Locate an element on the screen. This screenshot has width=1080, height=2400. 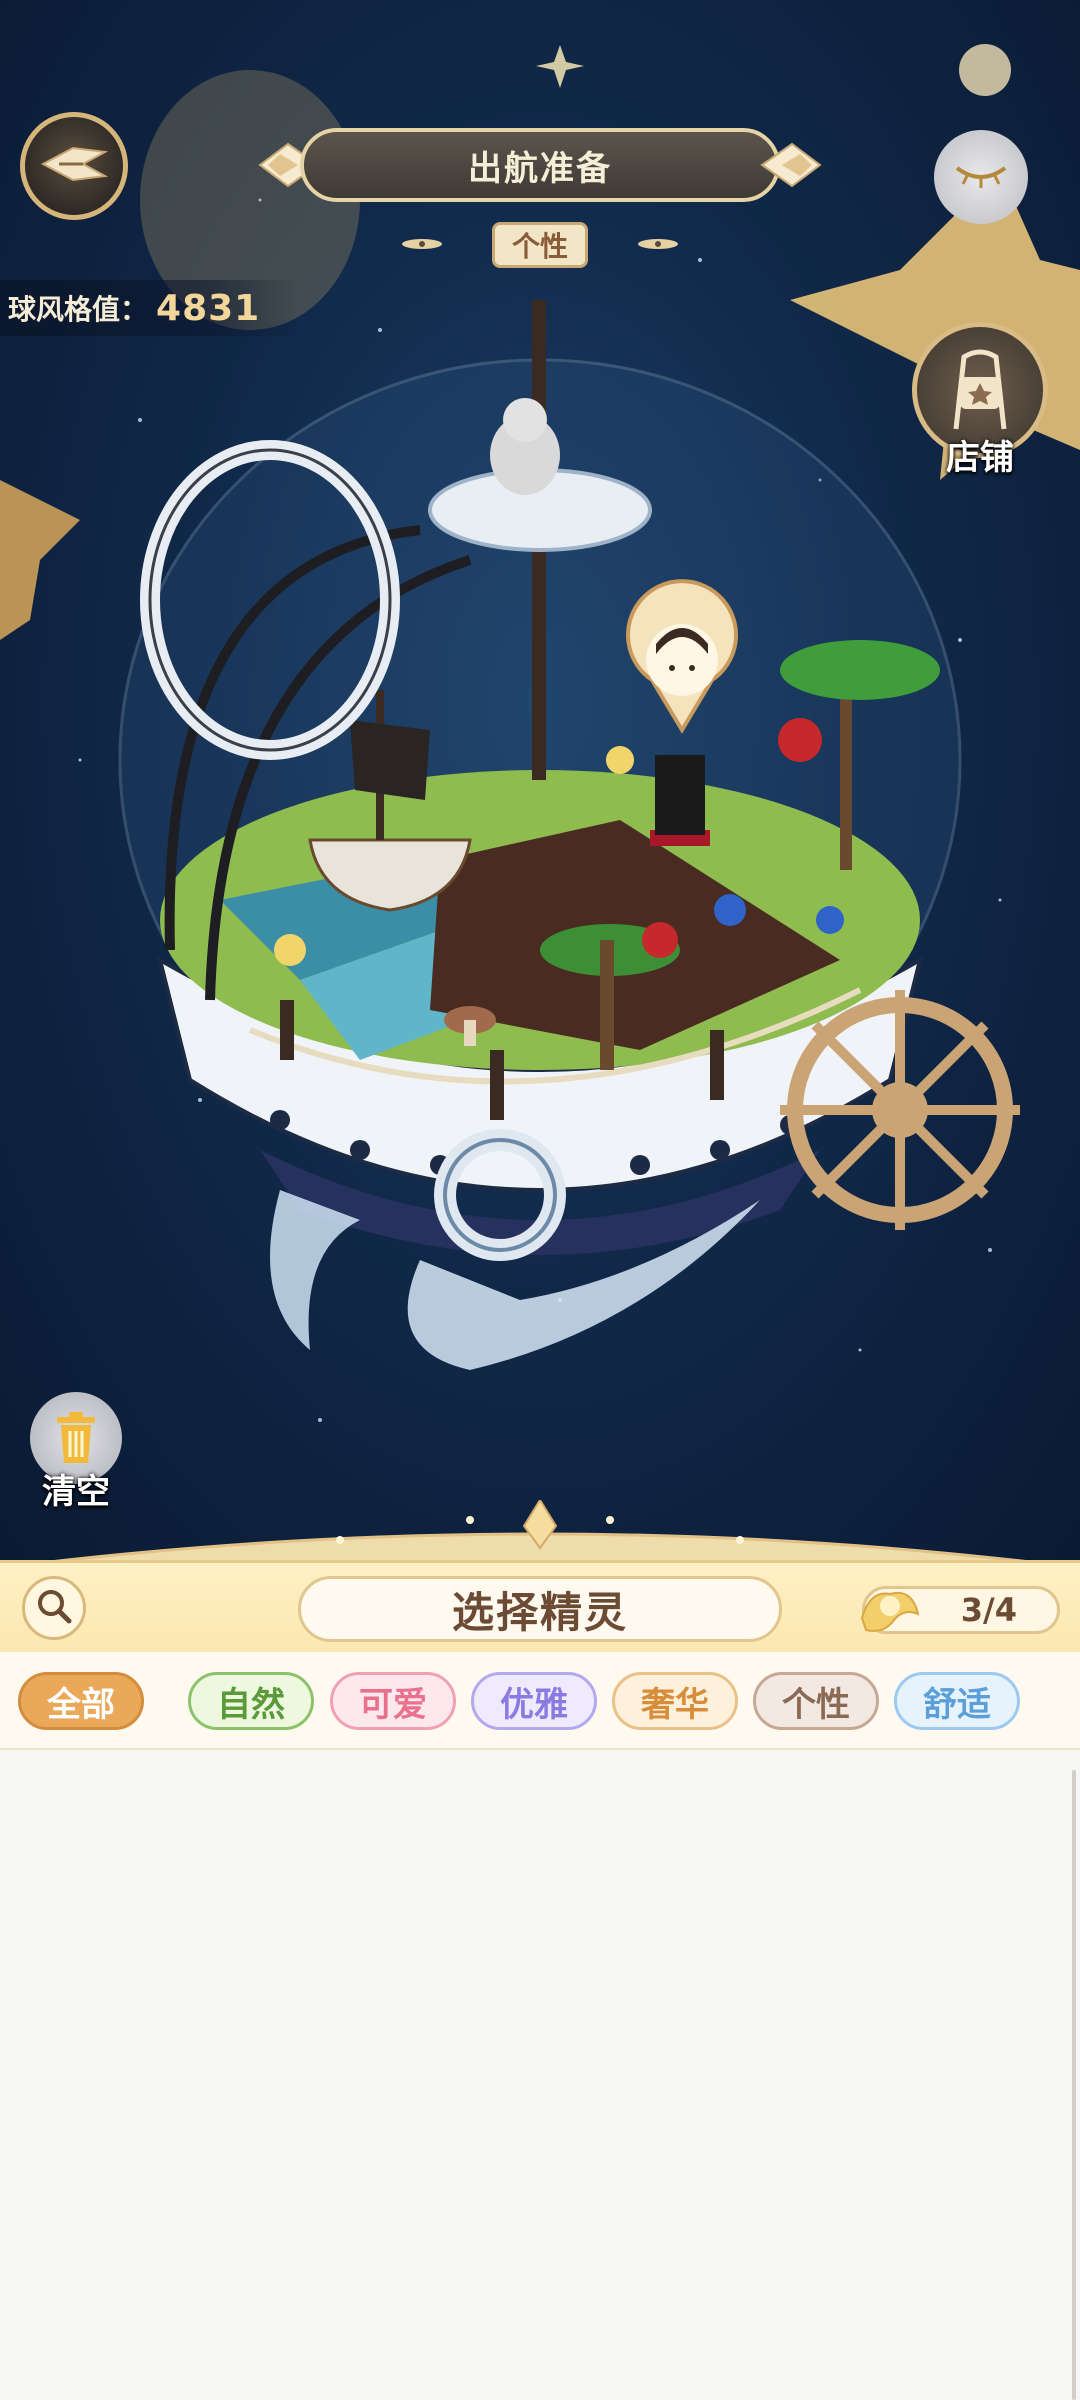
back-arrow-icon is located at coordinates (74, 166).